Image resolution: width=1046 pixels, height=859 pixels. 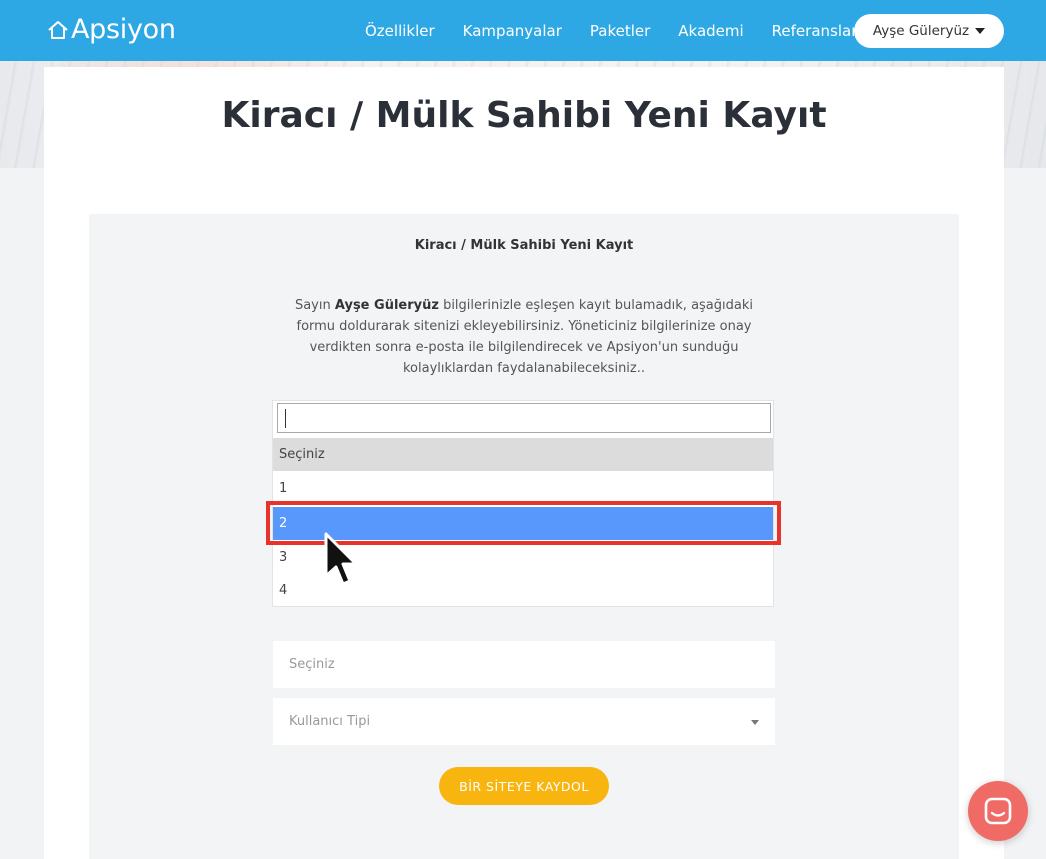 I want to click on nav-link-academy: Akademi, so click(x=710, y=31).